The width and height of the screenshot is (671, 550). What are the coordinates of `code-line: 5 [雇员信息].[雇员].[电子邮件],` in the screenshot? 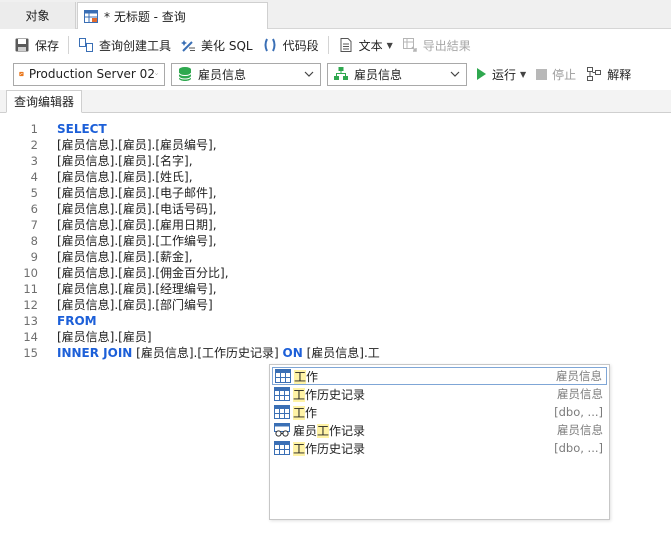 It's located at (335, 193).